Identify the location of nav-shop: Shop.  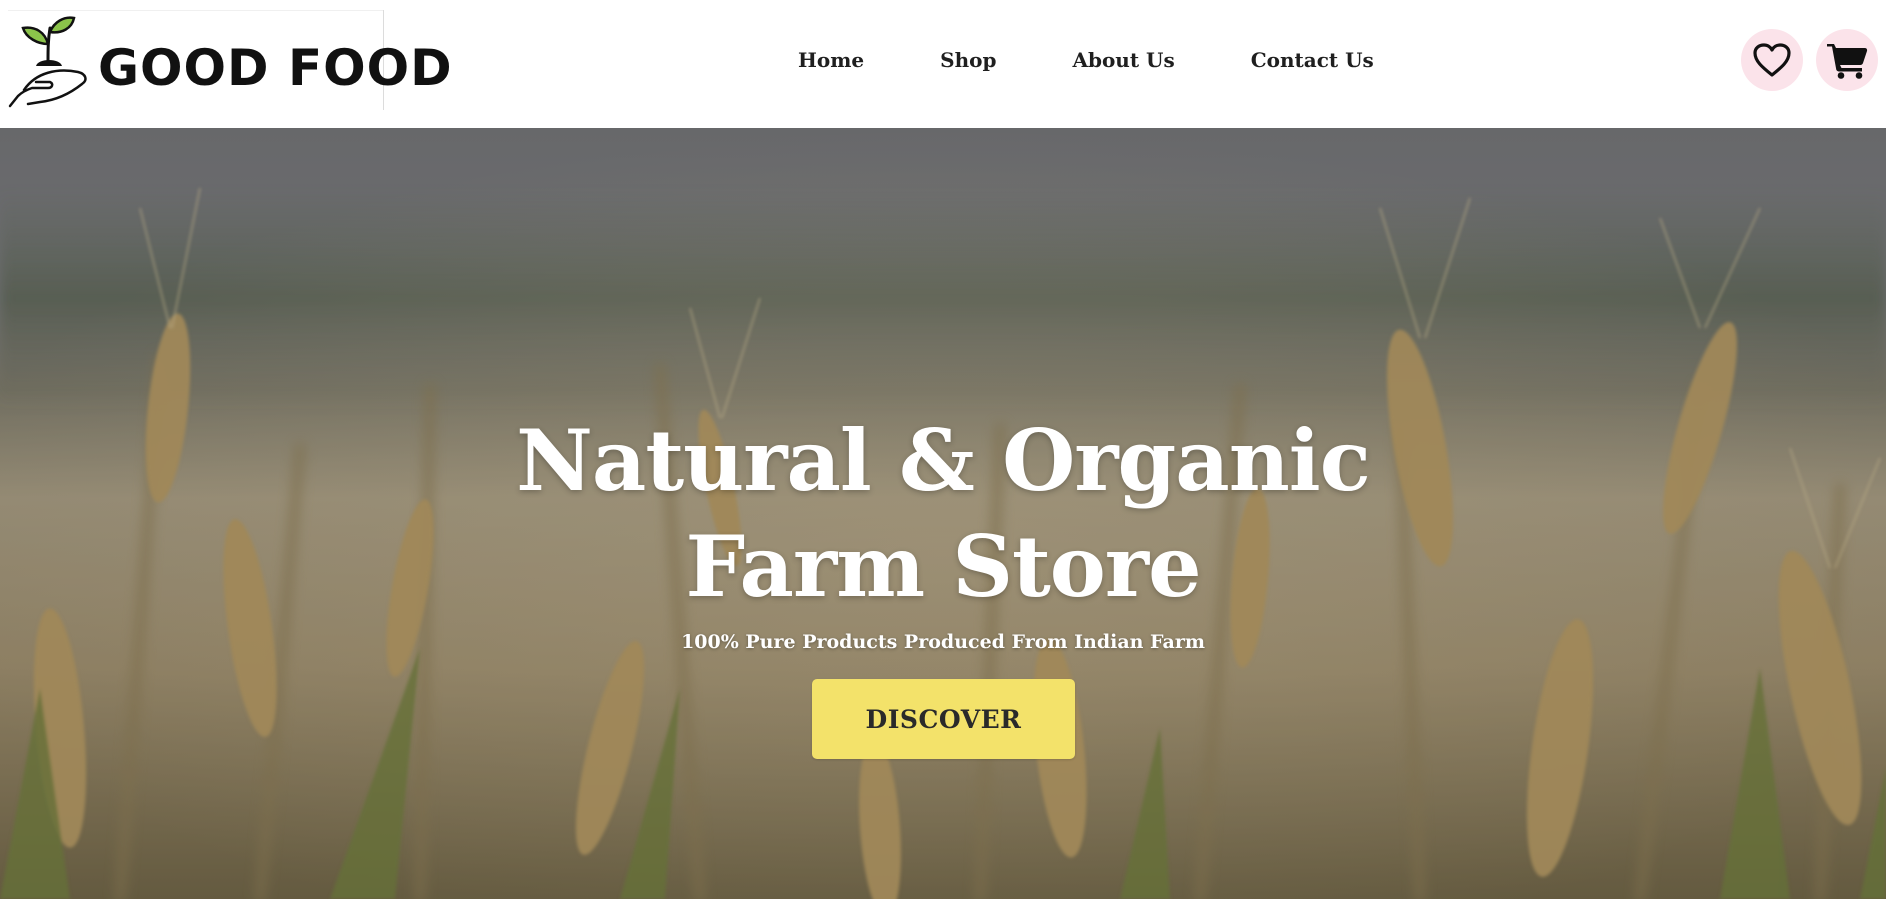
(968, 60).